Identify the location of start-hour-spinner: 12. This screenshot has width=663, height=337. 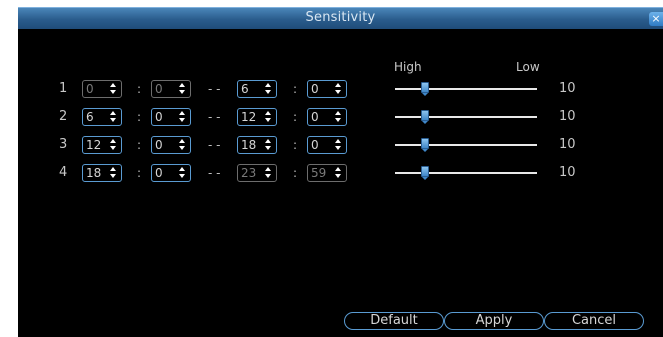
(102, 145).